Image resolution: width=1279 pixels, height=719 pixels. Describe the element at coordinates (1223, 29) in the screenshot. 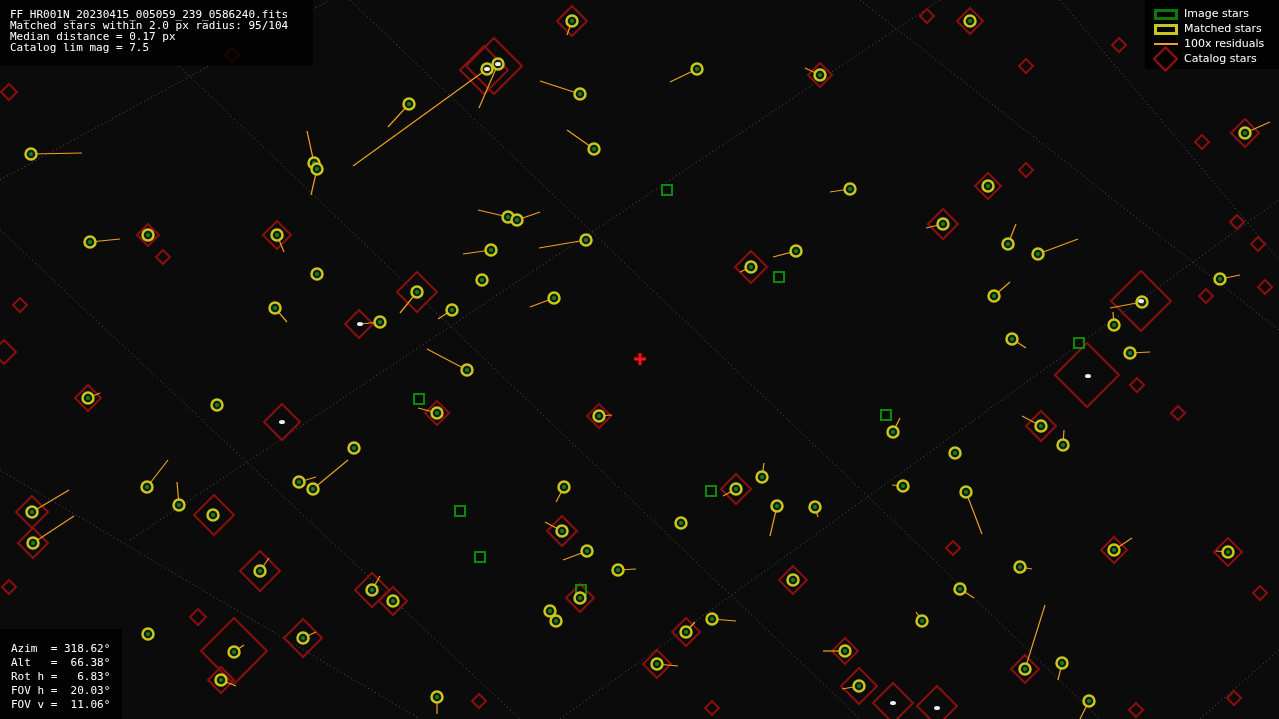

I see `legend-label: Matched stars` at that location.